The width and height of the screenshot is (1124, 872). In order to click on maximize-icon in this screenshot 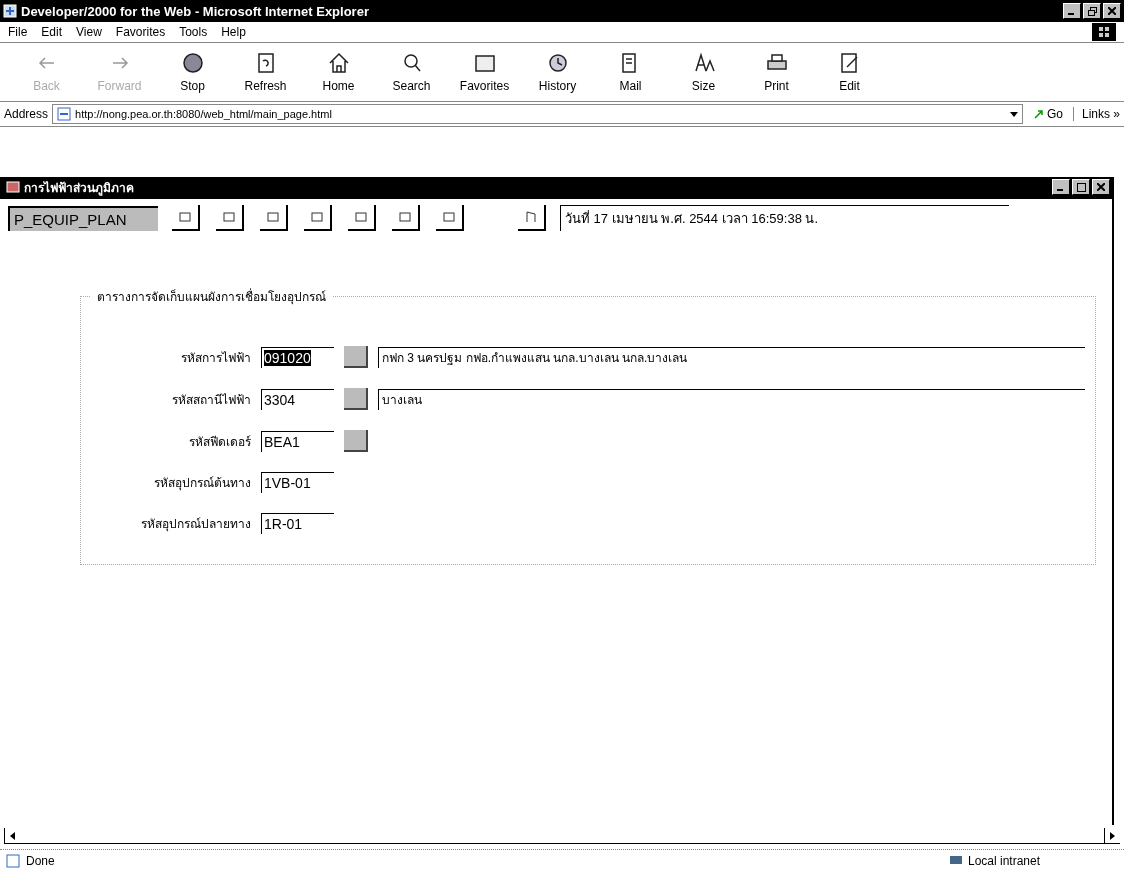, I will do `click(1081, 187)`.